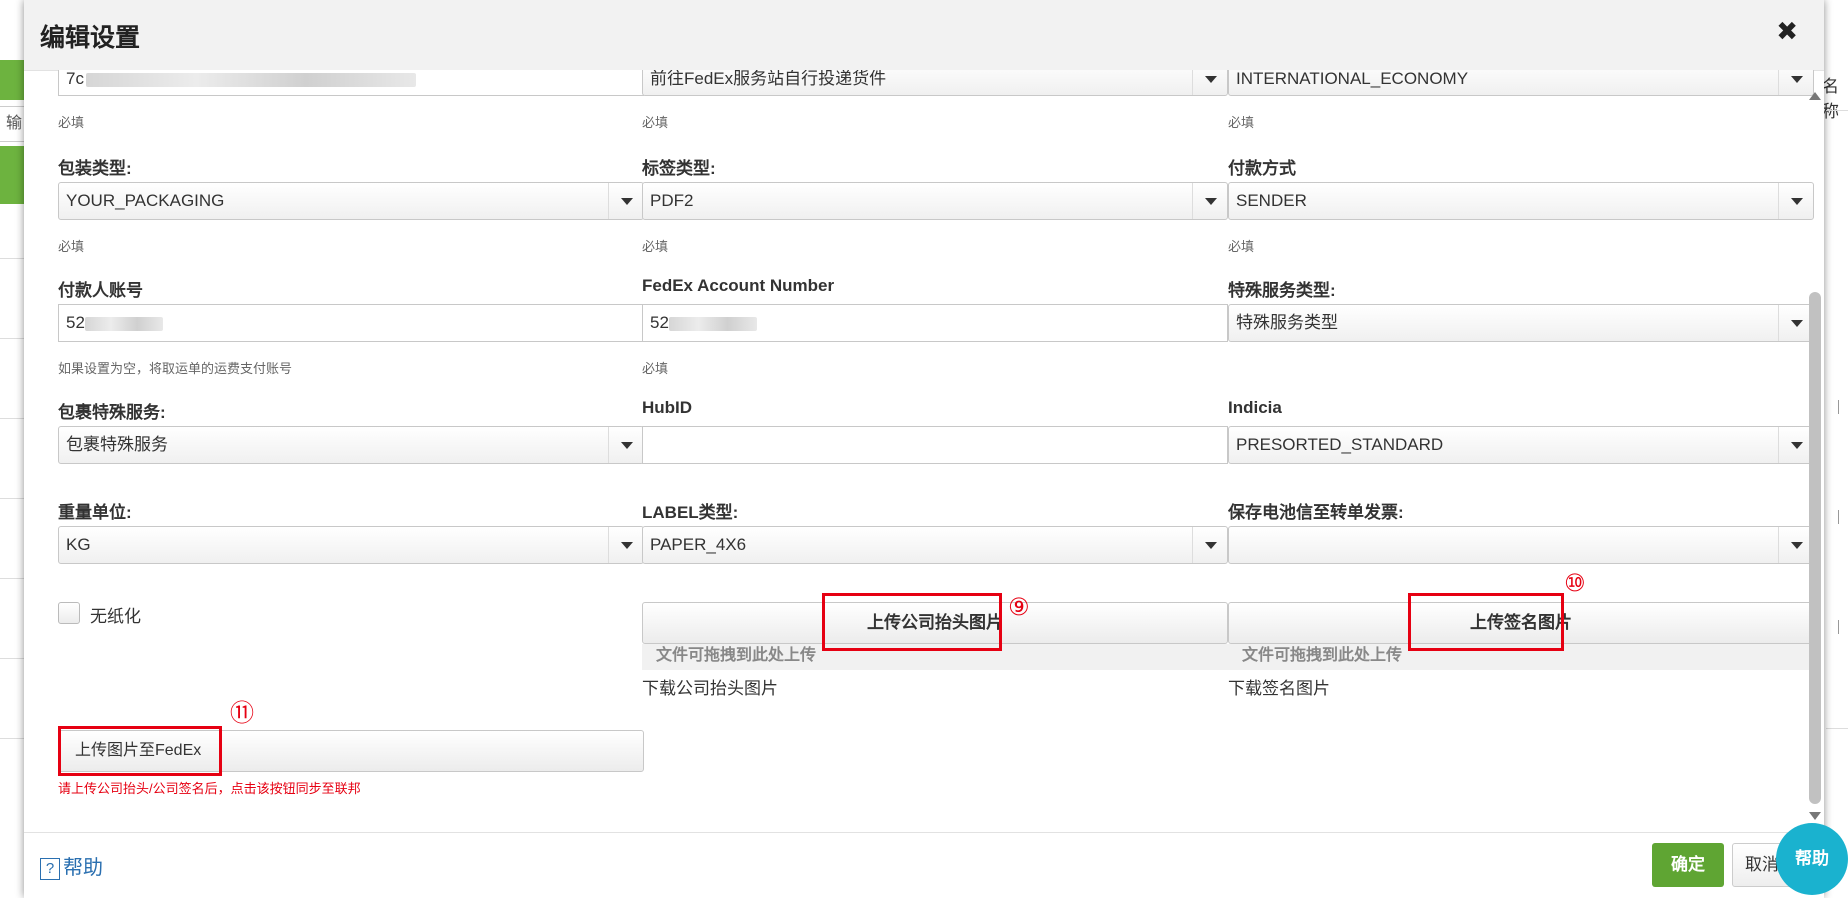  I want to click on download-letterhead-link: 下载公司抬头图片, so click(710, 686).